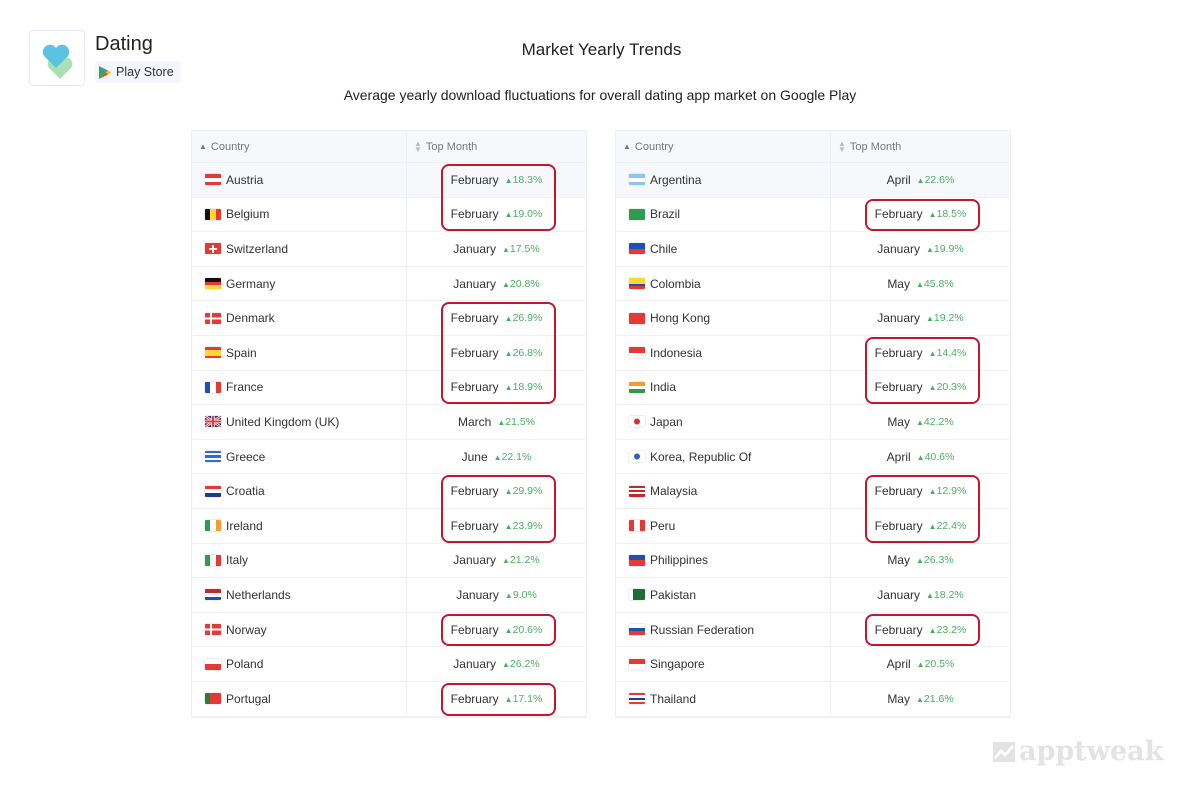 This screenshot has width=1200, height=795. I want to click on table-header: ▲ Country ▲ ▼ Top Month, so click(813, 147).